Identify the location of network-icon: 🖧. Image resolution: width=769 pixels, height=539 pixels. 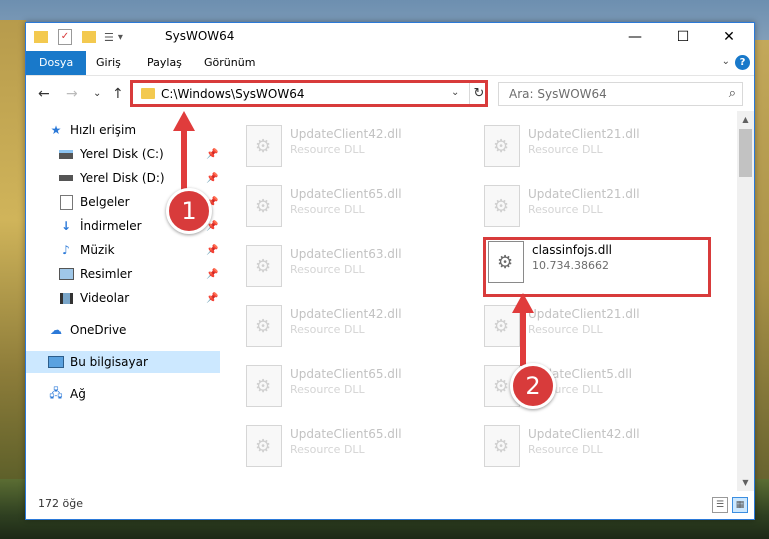
(56, 392).